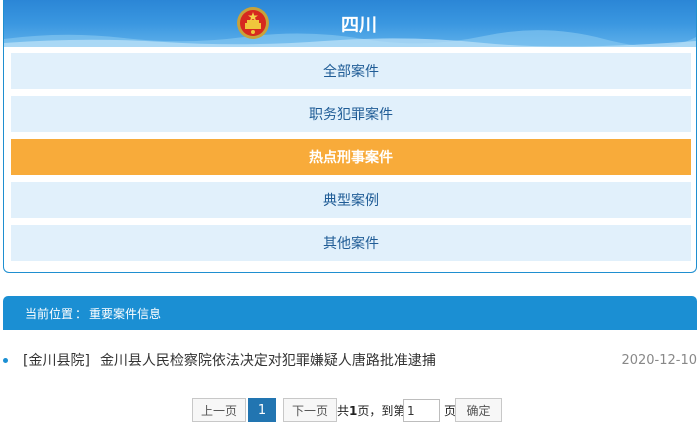 The width and height of the screenshot is (700, 444). What do you see at coordinates (351, 243) in the screenshot?
I see `menu-item-other-cases: 其他案件` at bounding box center [351, 243].